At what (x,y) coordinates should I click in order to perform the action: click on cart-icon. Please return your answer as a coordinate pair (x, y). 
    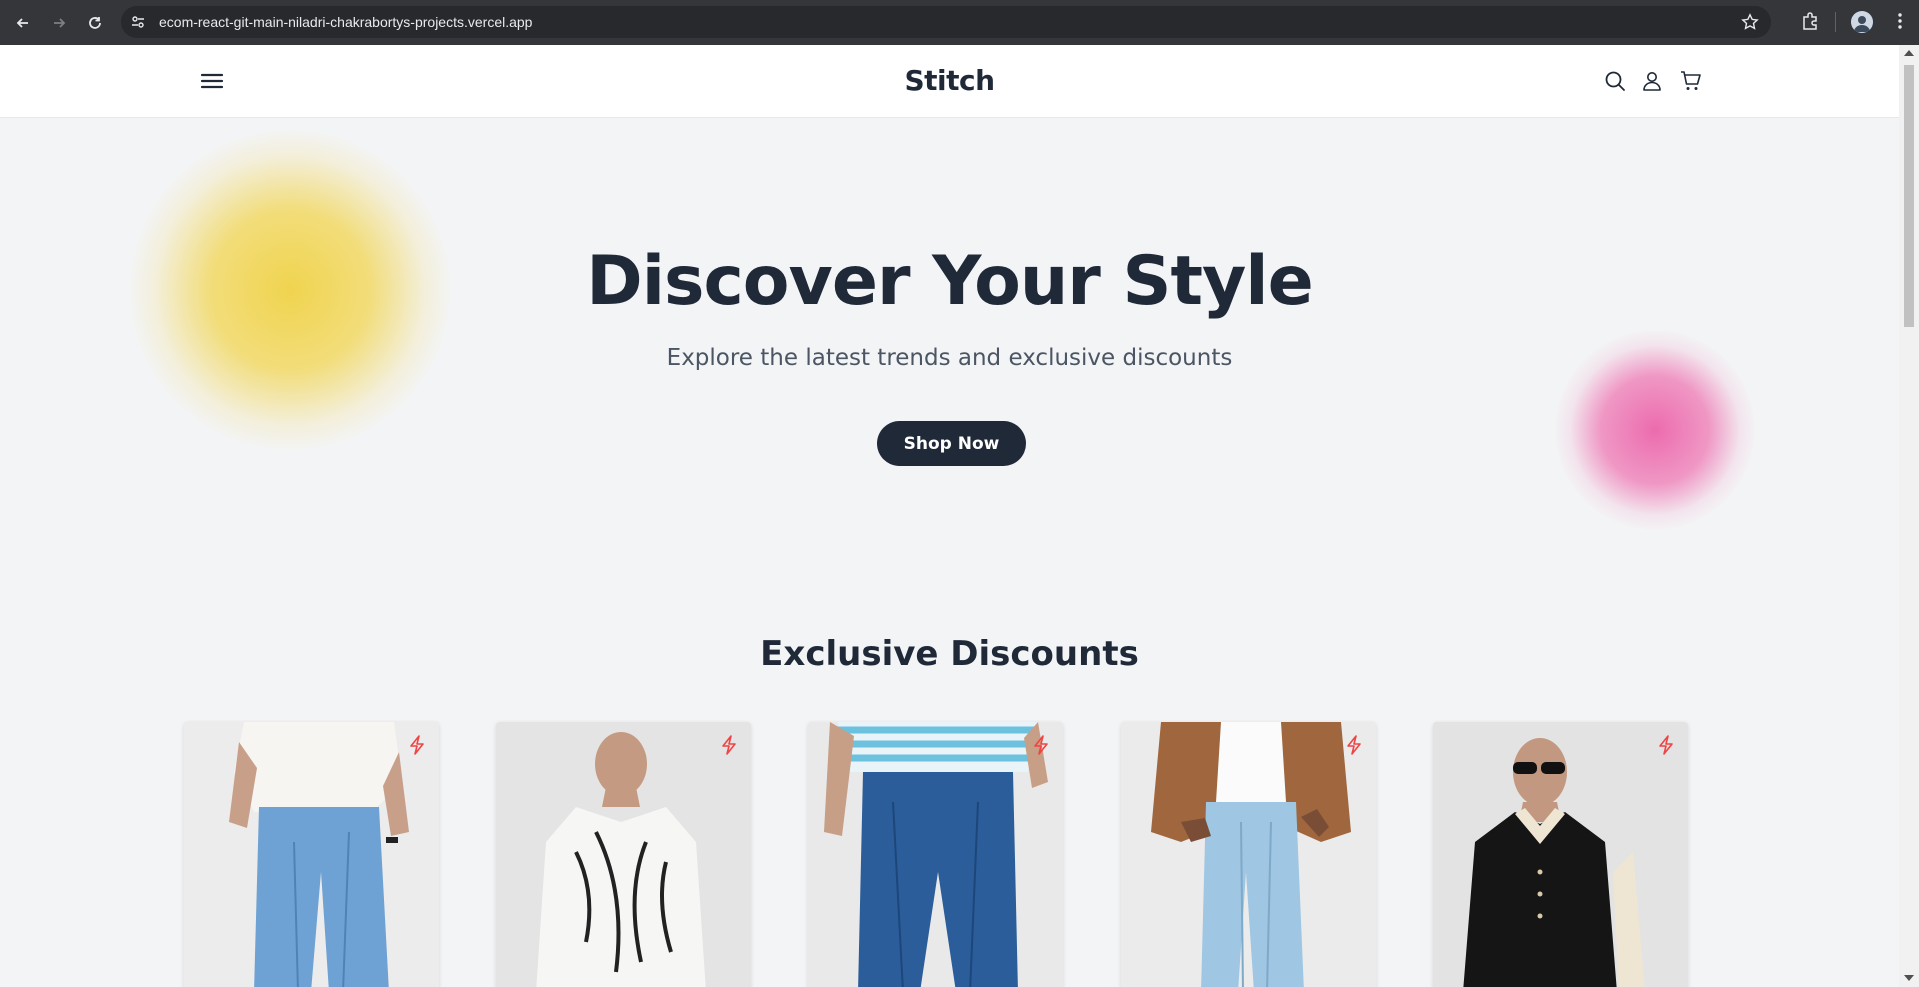
    Looking at the image, I should click on (1691, 81).